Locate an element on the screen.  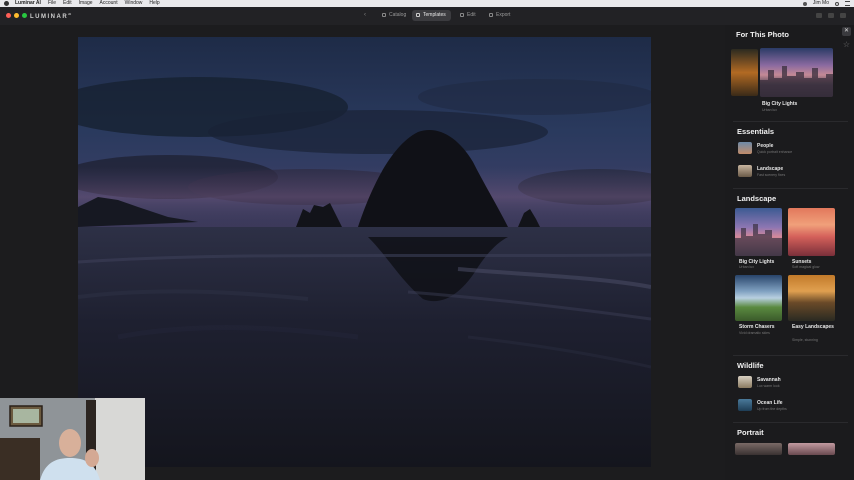
menu-help: Help is located at coordinates (154, 3).